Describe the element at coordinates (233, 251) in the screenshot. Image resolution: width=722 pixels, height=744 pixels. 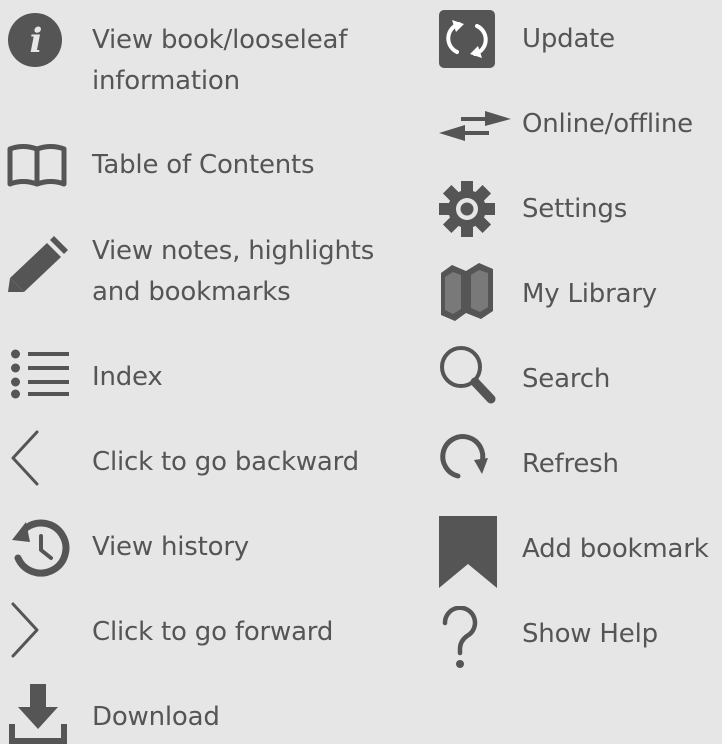
I see `legend-label-notes-line1: View notes, highlights` at that location.